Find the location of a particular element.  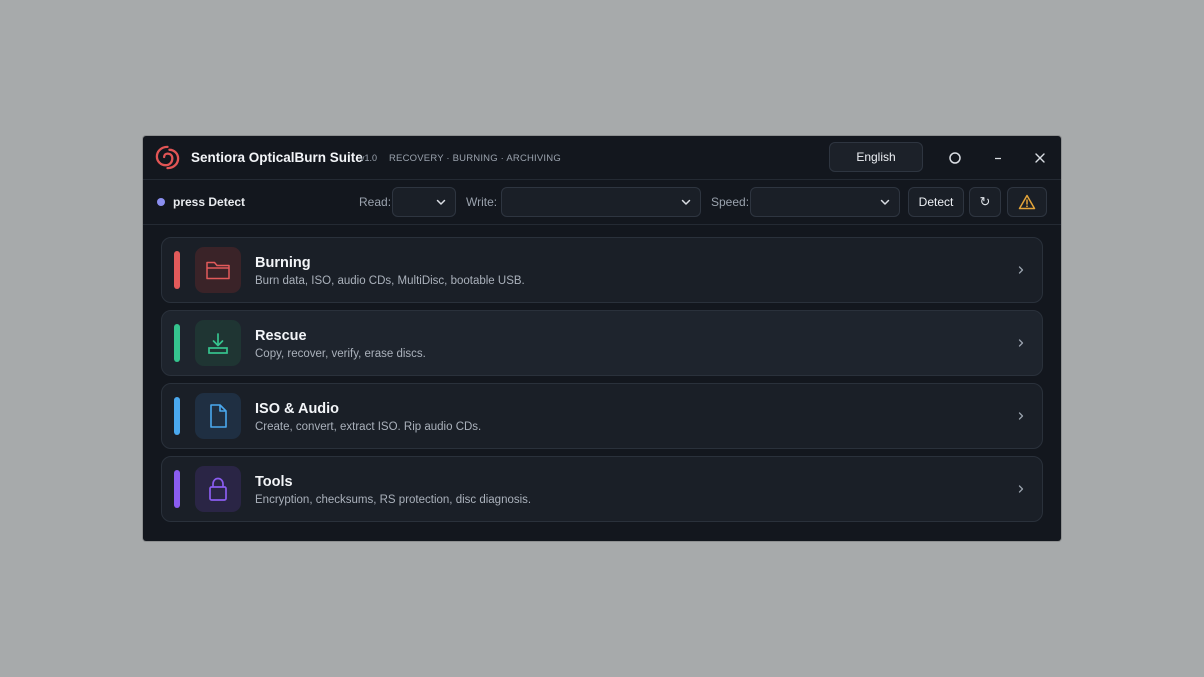

theme-icon is located at coordinates (955, 158).